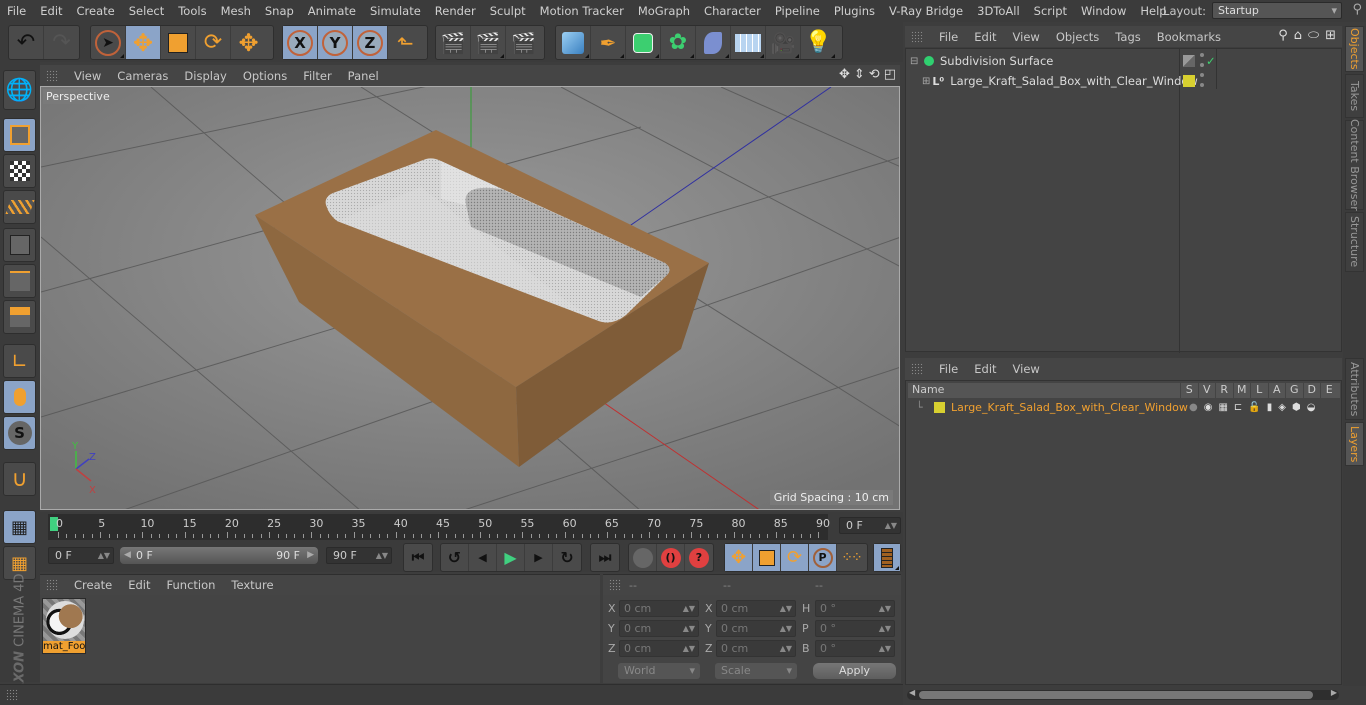  What do you see at coordinates (795, 557) in the screenshot?
I see `key-rotation-button: ⟳` at bounding box center [795, 557].